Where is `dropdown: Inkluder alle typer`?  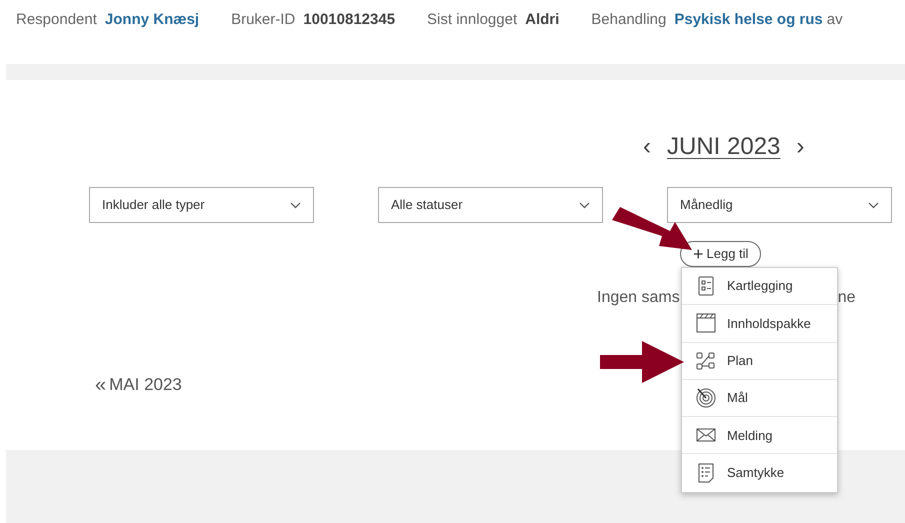
dropdown: Inkluder alle typer is located at coordinates (201, 205).